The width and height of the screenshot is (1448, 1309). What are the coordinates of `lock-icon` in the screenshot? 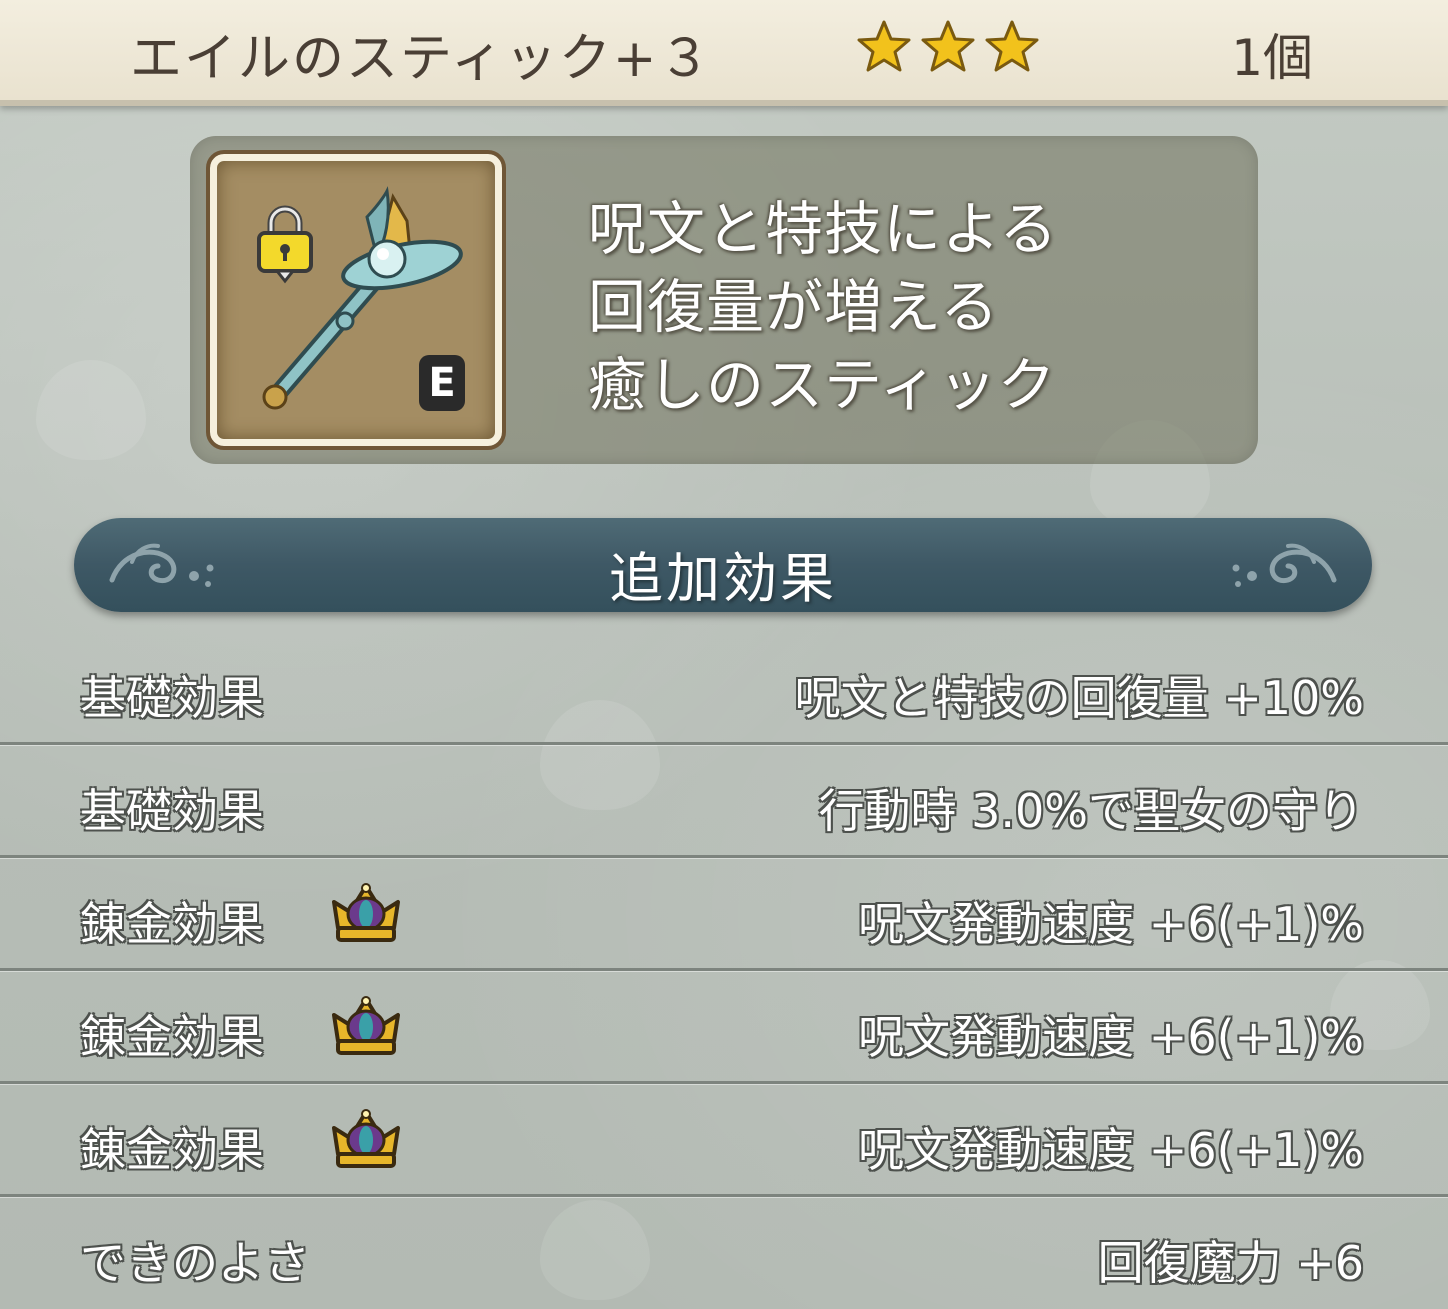 It's located at (285, 244).